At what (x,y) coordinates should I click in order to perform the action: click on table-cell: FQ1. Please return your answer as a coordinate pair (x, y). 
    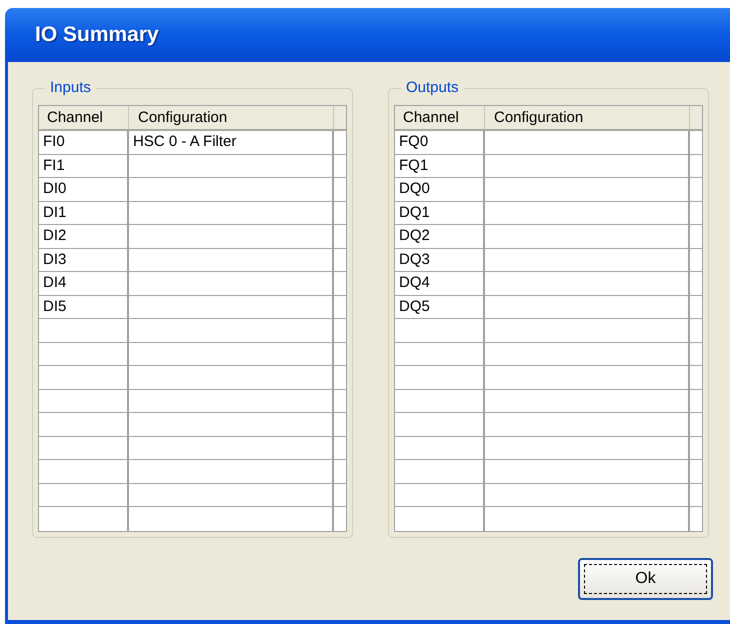
    Looking at the image, I should click on (440, 165).